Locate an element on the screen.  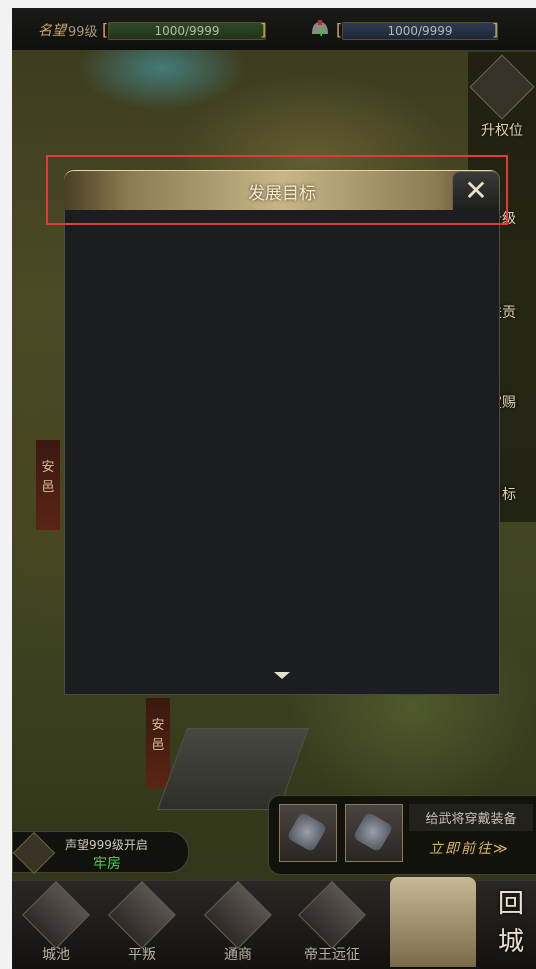
rail-item-label: 升权位 is located at coordinates (502, 131).